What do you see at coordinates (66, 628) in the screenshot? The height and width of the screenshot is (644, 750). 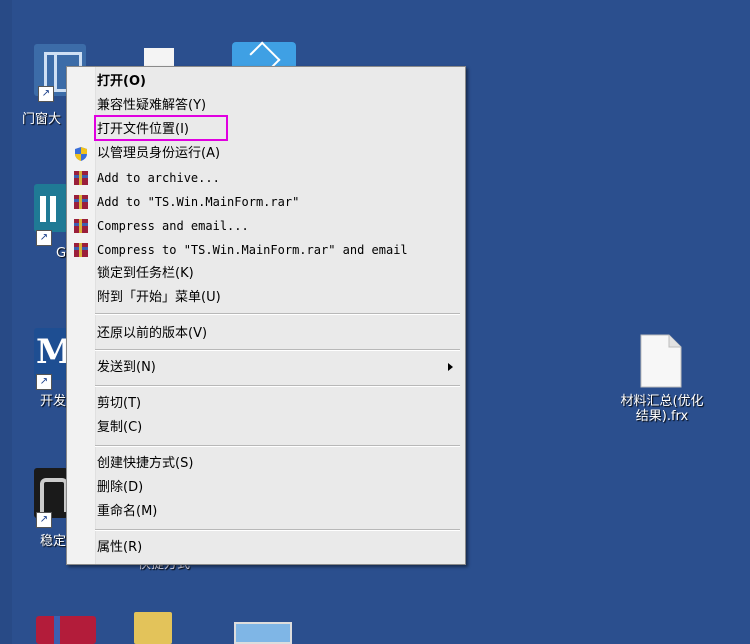 I see `desktop-icon-winrar` at bounding box center [66, 628].